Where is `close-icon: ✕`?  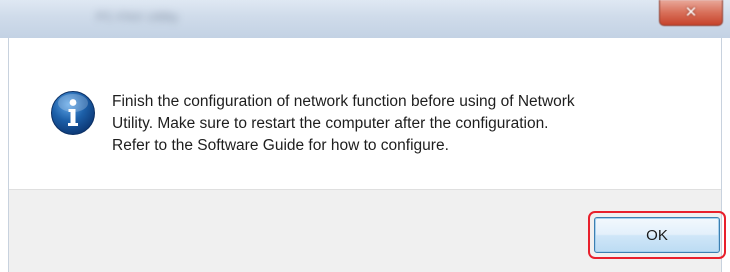 close-icon: ✕ is located at coordinates (691, 12).